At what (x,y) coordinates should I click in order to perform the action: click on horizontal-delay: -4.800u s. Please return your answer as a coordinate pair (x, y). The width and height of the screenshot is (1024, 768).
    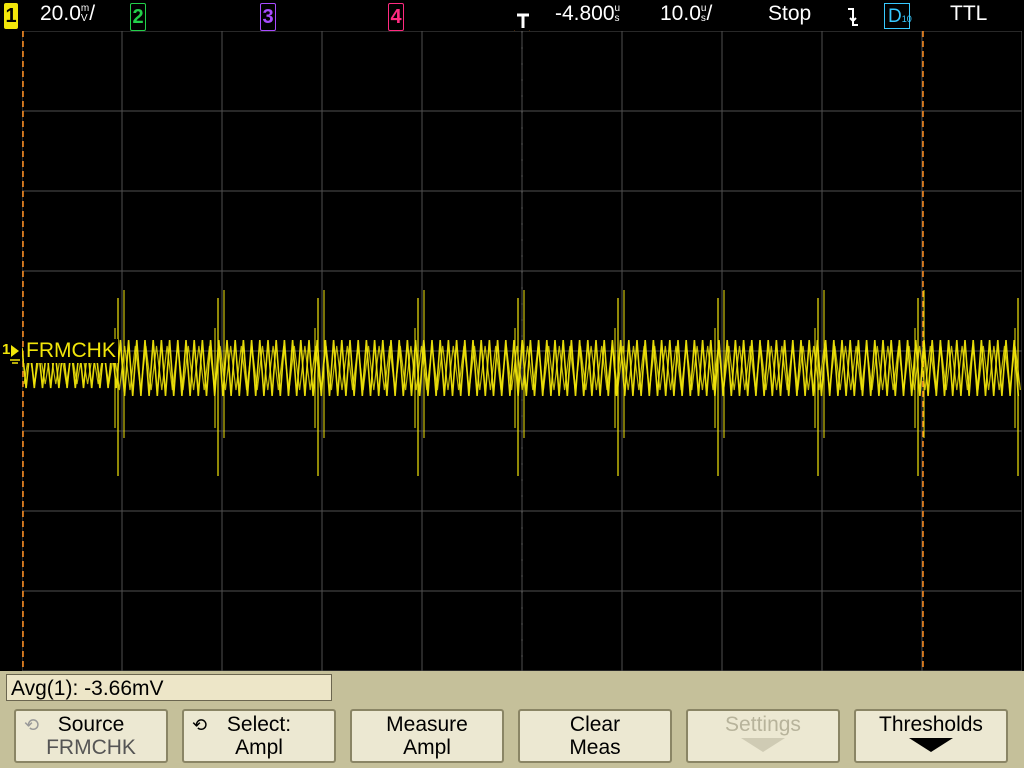
    Looking at the image, I should click on (587, 14).